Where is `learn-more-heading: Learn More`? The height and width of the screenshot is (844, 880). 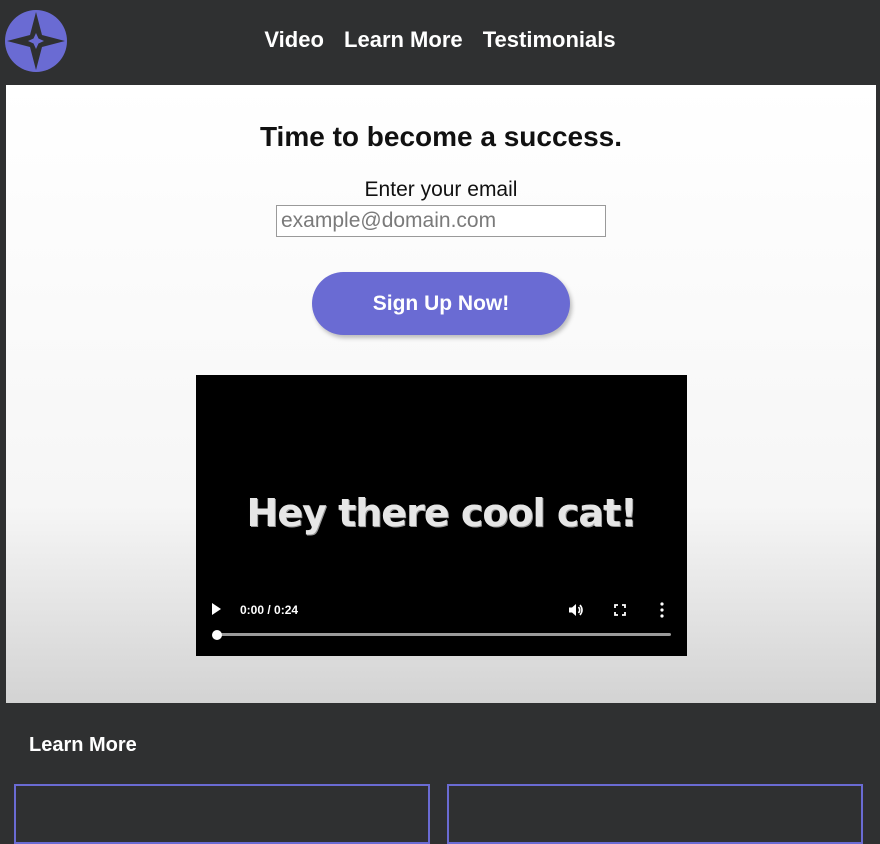 learn-more-heading: Learn More is located at coordinates (83, 745).